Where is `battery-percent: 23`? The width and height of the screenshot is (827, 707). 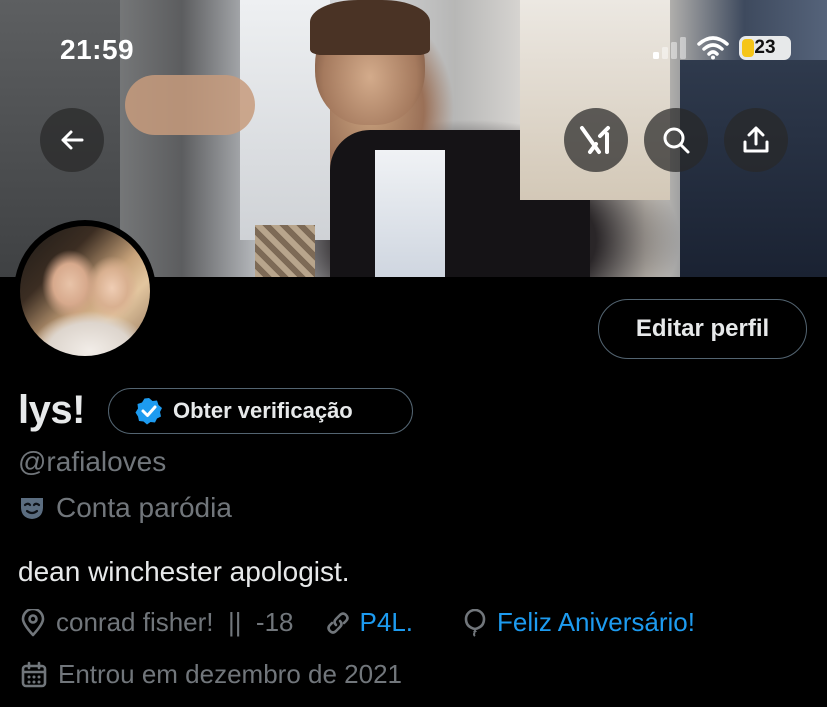
battery-percent: 23 is located at coordinates (765, 47).